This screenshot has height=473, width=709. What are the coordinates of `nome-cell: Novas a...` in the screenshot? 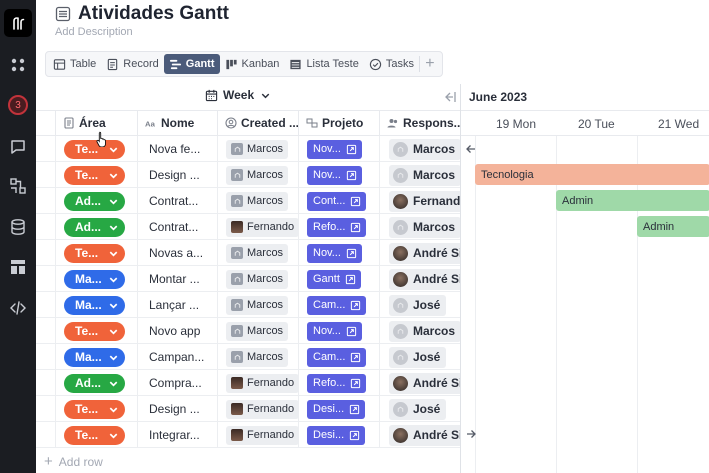 It's located at (178, 253).